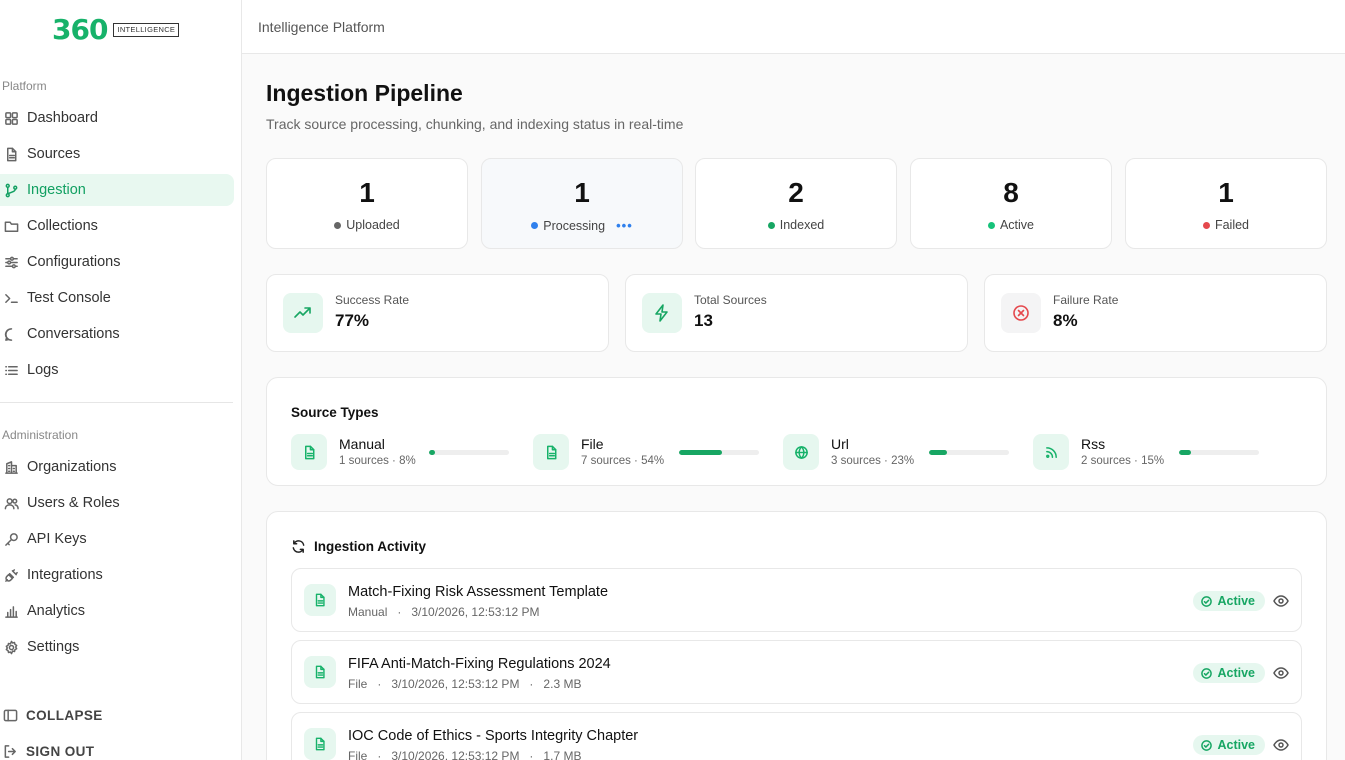 The width and height of the screenshot is (1345, 760). I want to click on sidebar-item-label: Configurations, so click(74, 262).